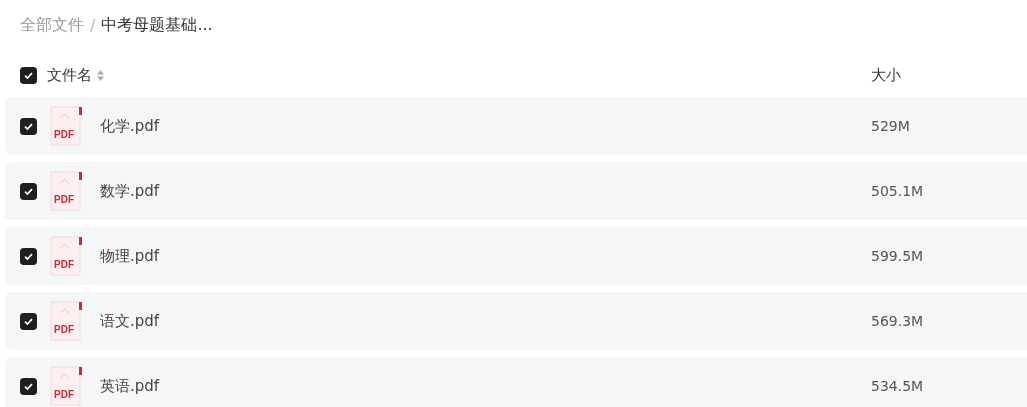 The image size is (1027, 407). Describe the element at coordinates (891, 126) in the screenshot. I see `file-size: 529M` at that location.